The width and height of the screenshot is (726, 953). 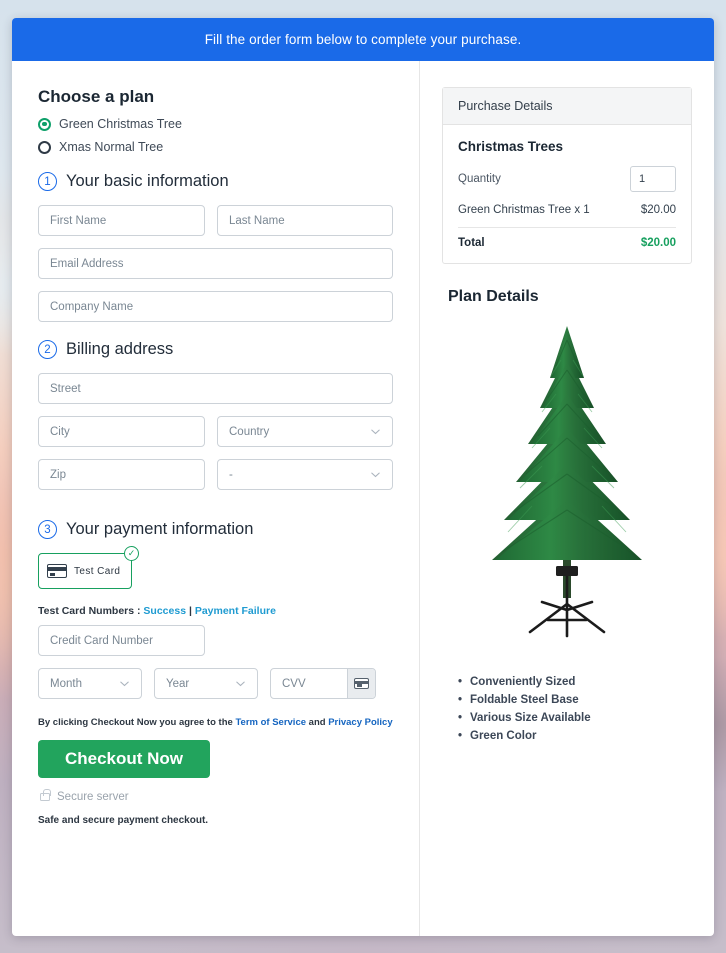 What do you see at coordinates (216, 796) in the screenshot?
I see `secure-server-note: Secure server` at bounding box center [216, 796].